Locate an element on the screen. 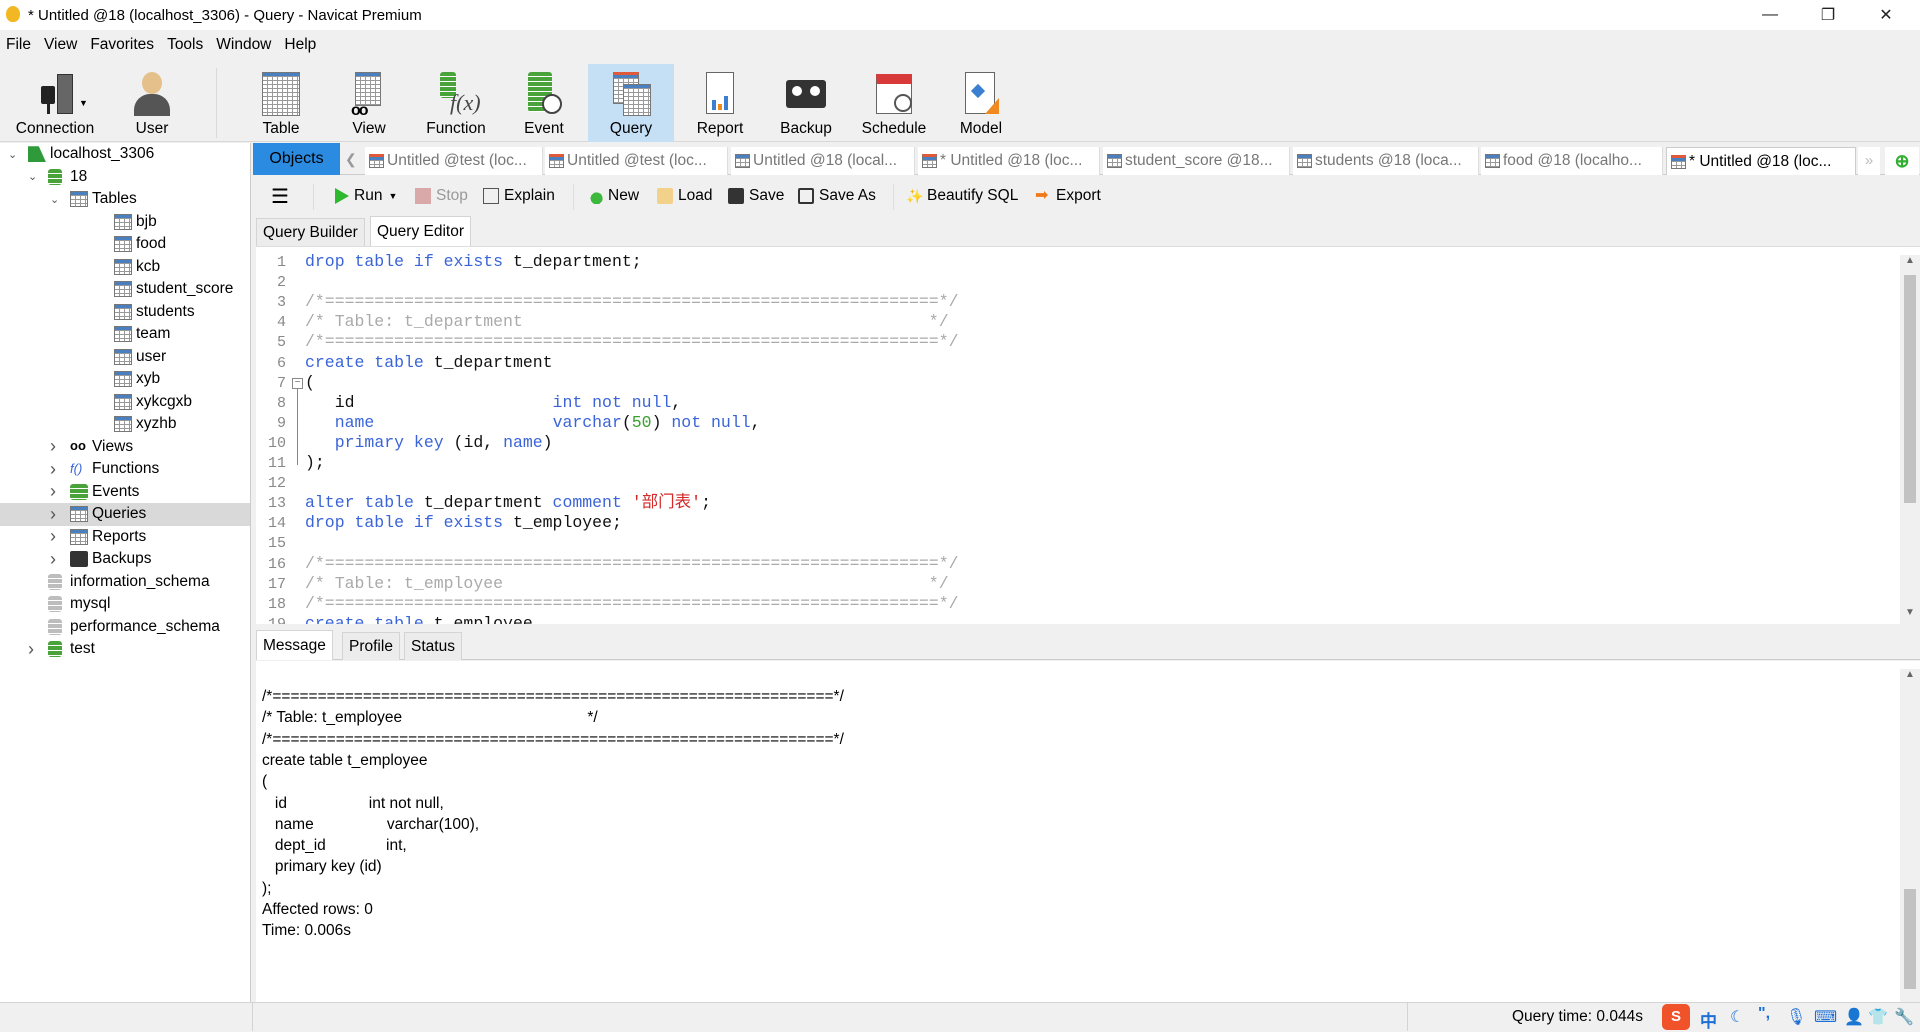 Image resolution: width=1920 pixels, height=1032 pixels. table-button: Table is located at coordinates (281, 103).